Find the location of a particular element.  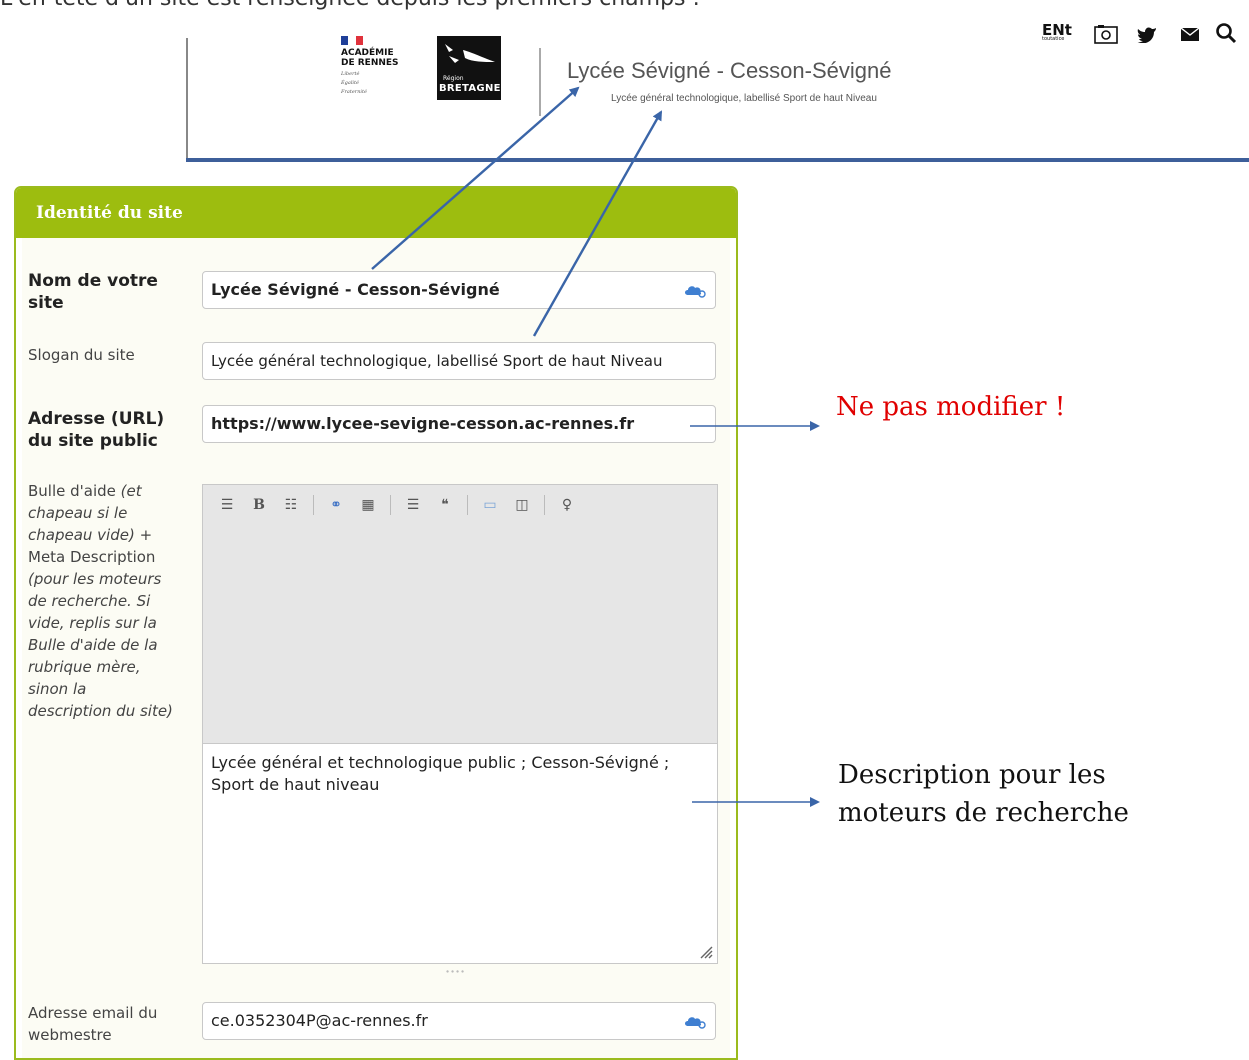

arrow-name-to-title is located at coordinates (475, 178).